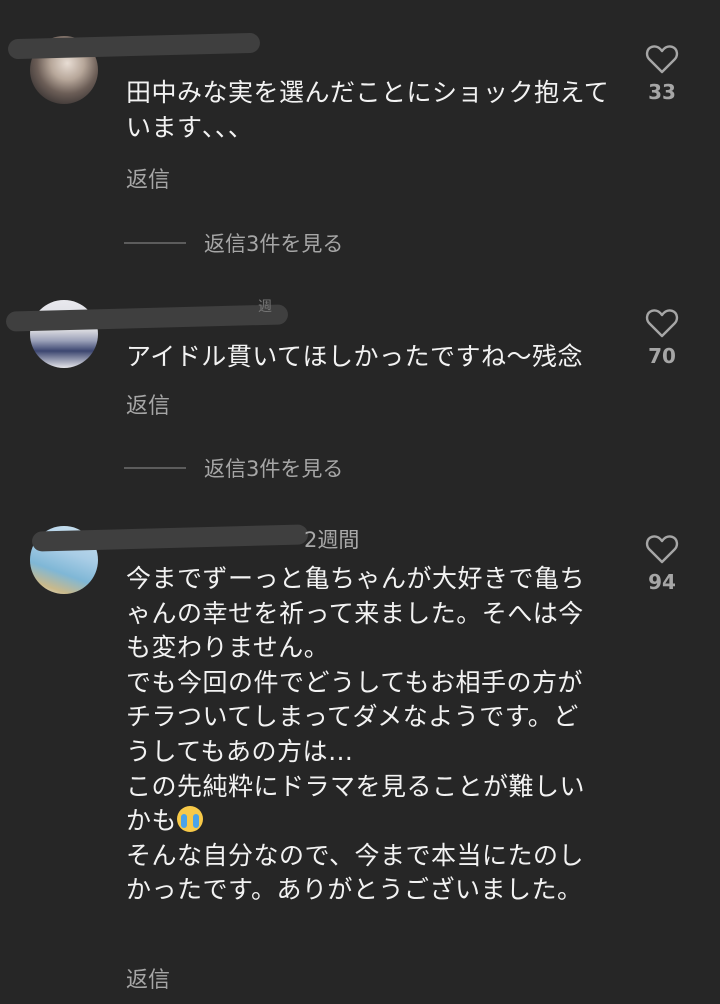 The image size is (720, 1004). Describe the element at coordinates (355, 356) in the screenshot. I see `comment-text-content: アイドル貫いてほしかったですね〜残念` at that location.